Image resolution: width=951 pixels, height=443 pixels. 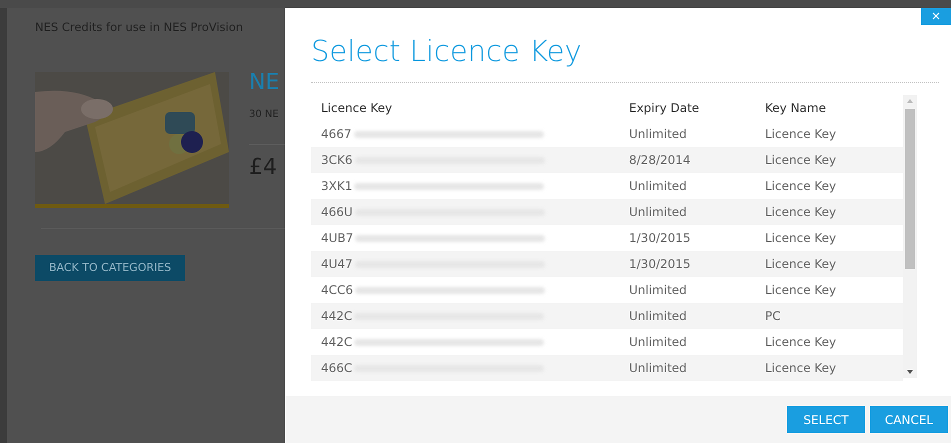 What do you see at coordinates (909, 419) in the screenshot?
I see `cancel-button: CANCEL` at bounding box center [909, 419].